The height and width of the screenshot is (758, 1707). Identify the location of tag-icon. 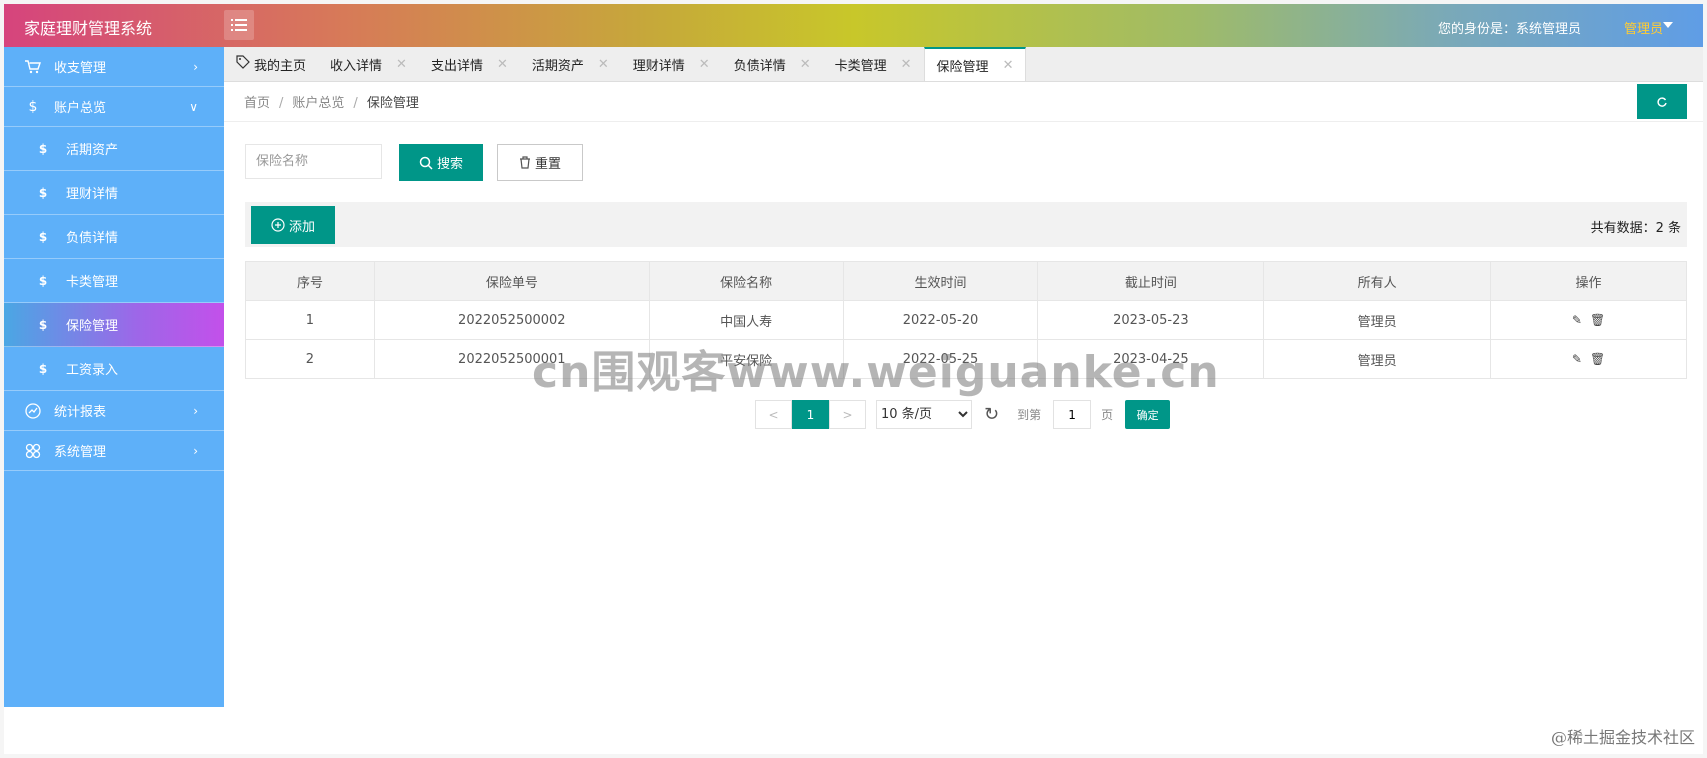
(243, 64).